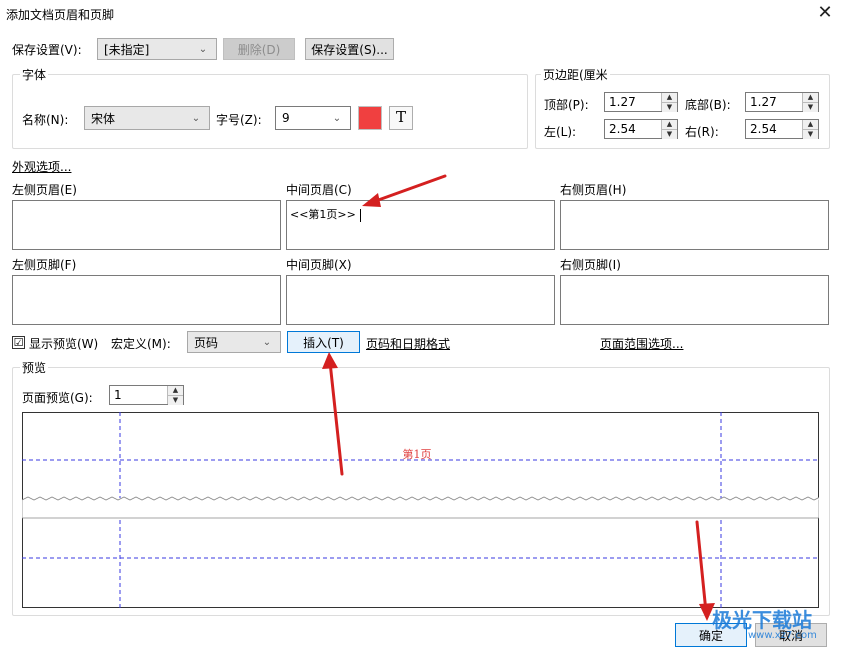 This screenshot has height=660, width=841. Describe the element at coordinates (782, 635) in the screenshot. I see `watermark-url: www.xz7.com` at that location.